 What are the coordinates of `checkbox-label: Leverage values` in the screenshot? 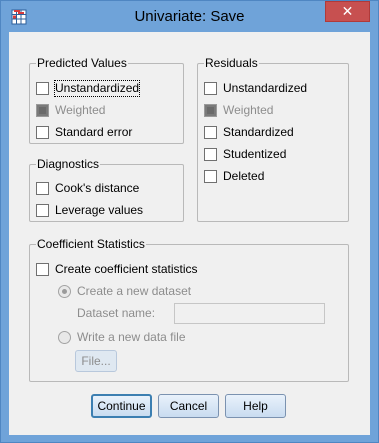 It's located at (99, 210).